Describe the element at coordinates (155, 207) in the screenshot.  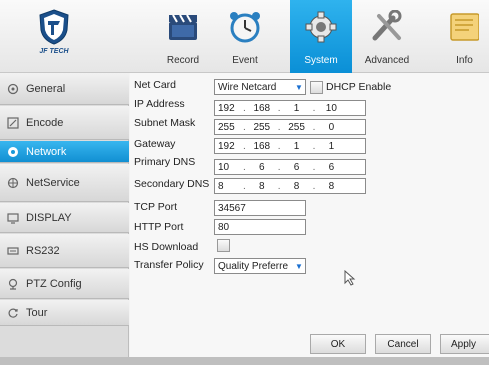
I see `tcp-port-label: TCP Port` at that location.